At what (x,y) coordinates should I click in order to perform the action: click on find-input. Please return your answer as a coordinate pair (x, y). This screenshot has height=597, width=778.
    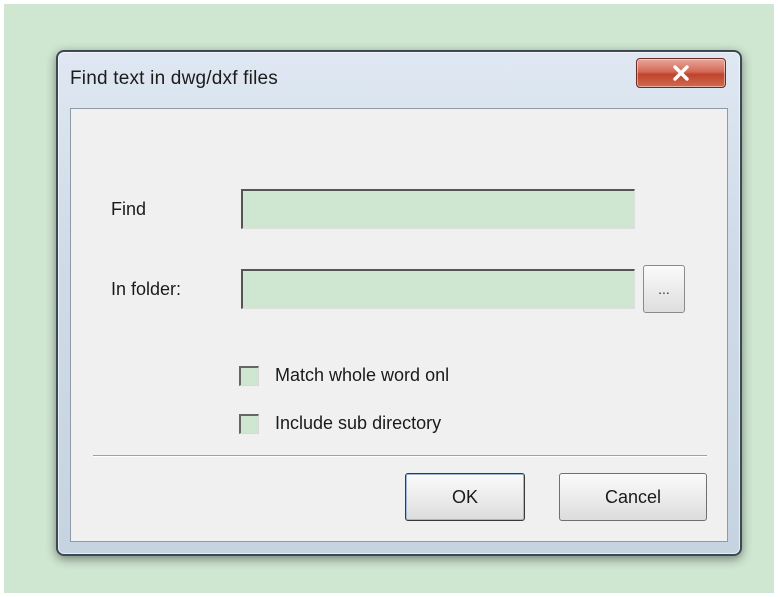
    Looking at the image, I should click on (438, 209).